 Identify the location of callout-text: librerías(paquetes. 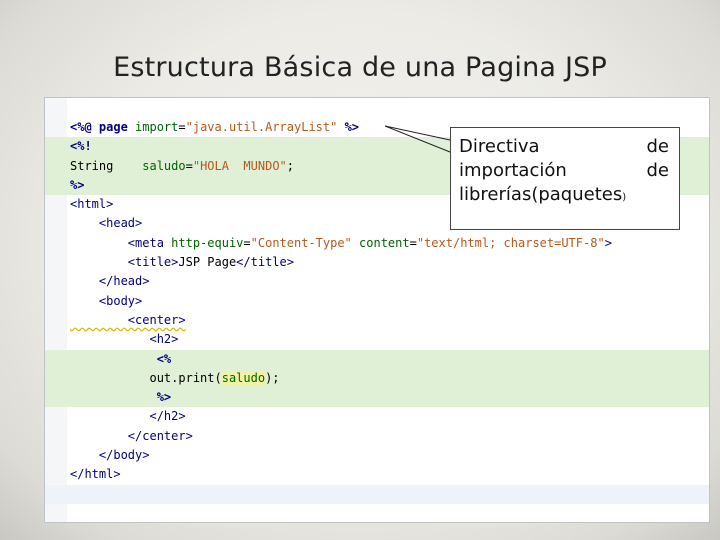
(541, 194).